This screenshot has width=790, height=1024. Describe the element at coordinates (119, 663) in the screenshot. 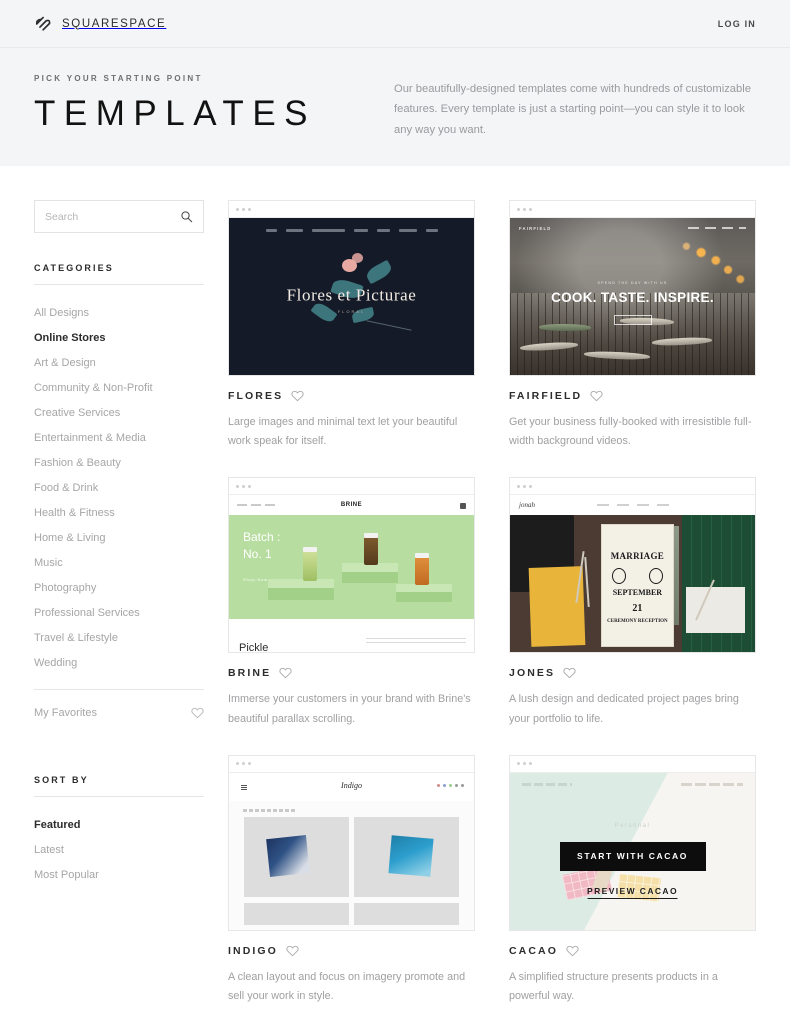

I see `sidebar-item-wedding: Wedding` at that location.